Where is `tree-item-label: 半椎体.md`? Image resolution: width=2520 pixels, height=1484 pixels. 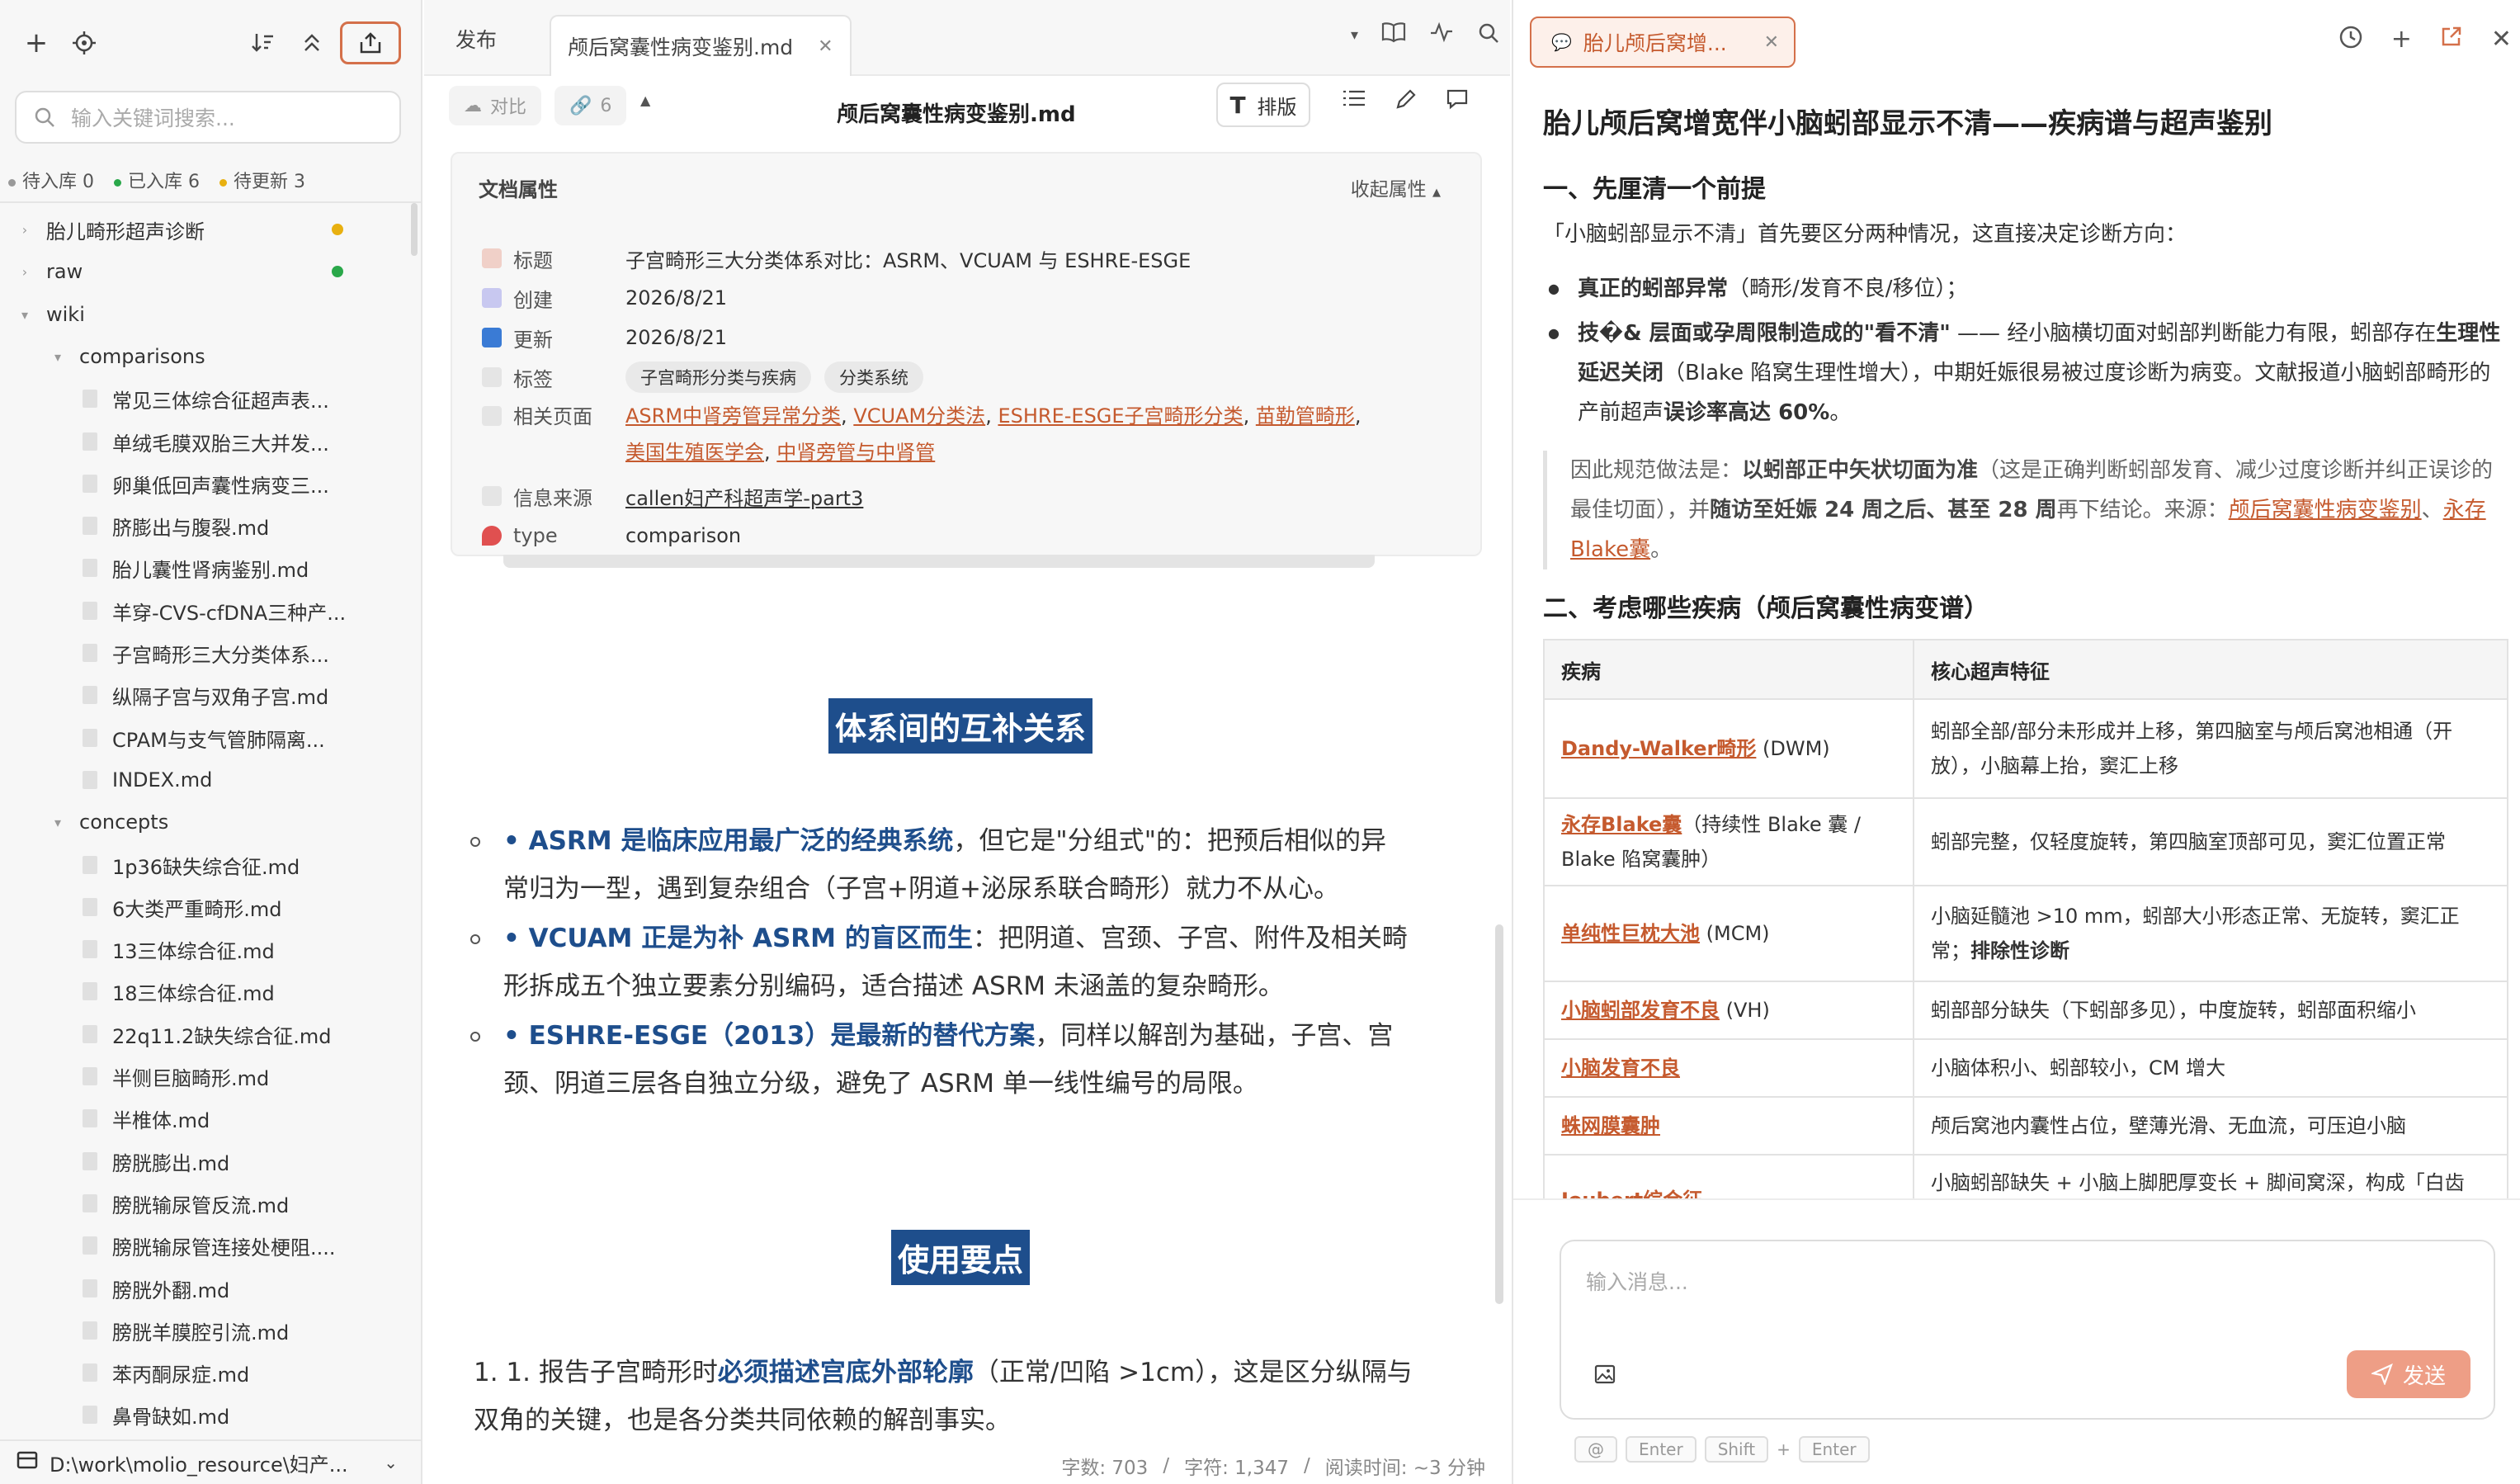 tree-item-label: 半椎体.md is located at coordinates (161, 1120).